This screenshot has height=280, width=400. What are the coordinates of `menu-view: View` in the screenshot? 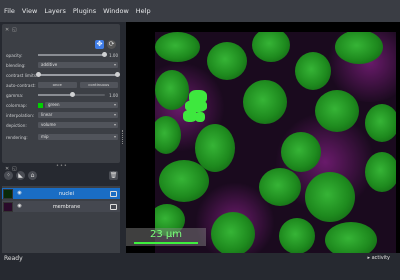 It's located at (29, 11).